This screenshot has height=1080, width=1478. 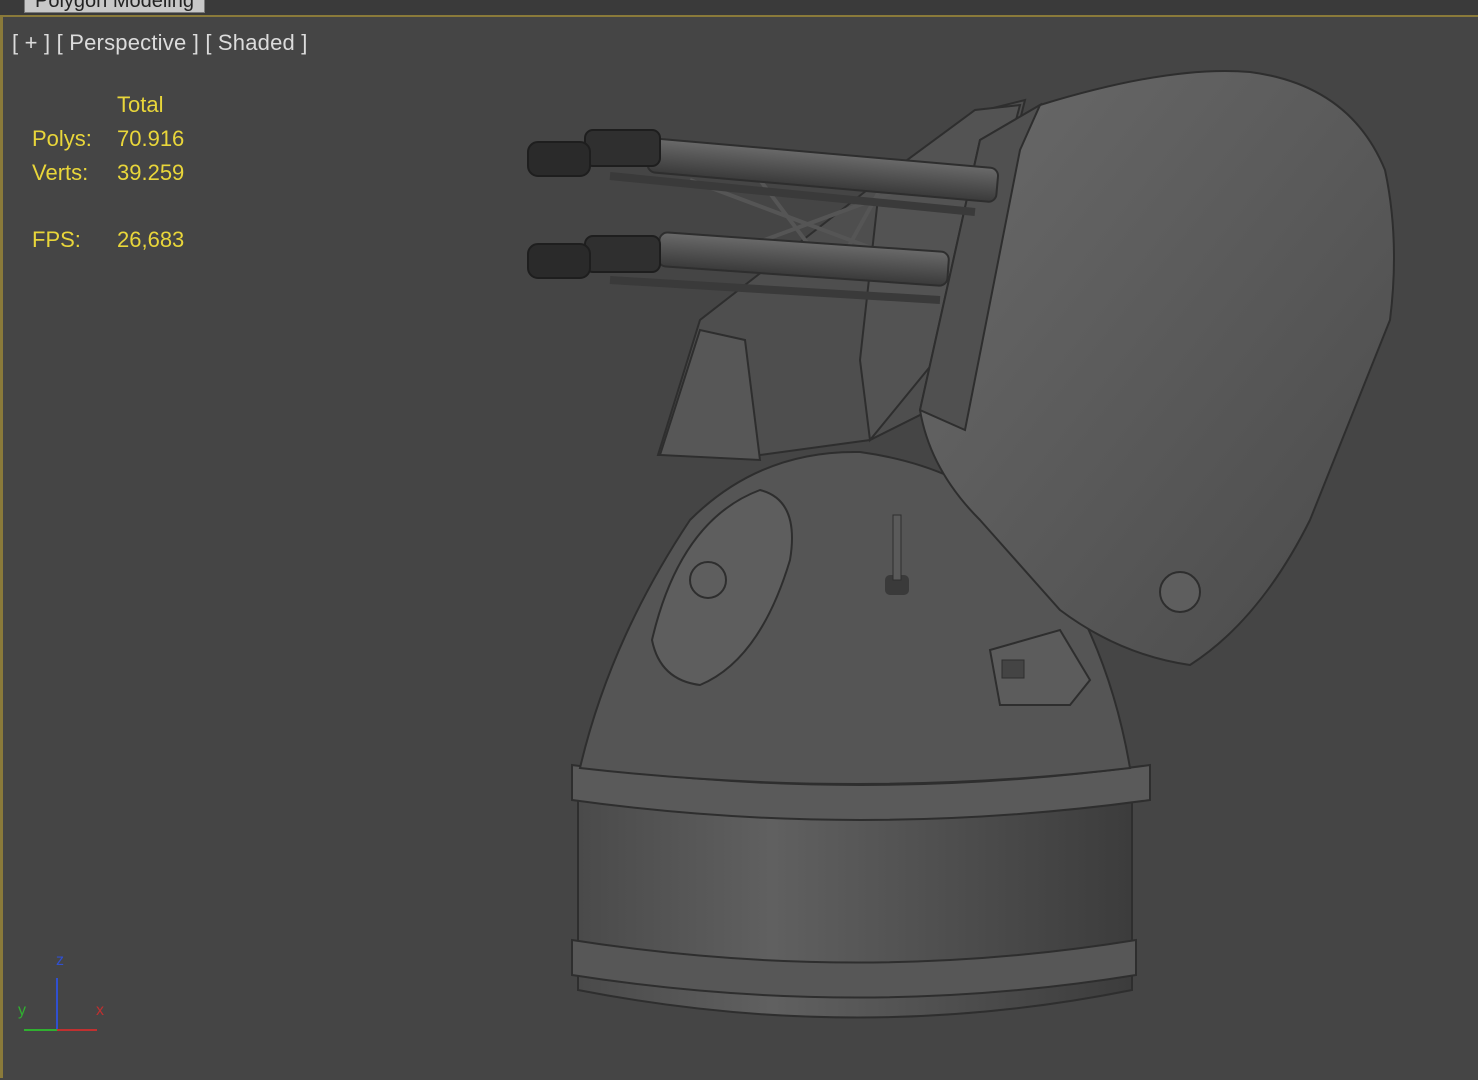 I want to click on axis-gizmo: z y x, so click(x=62, y=995).